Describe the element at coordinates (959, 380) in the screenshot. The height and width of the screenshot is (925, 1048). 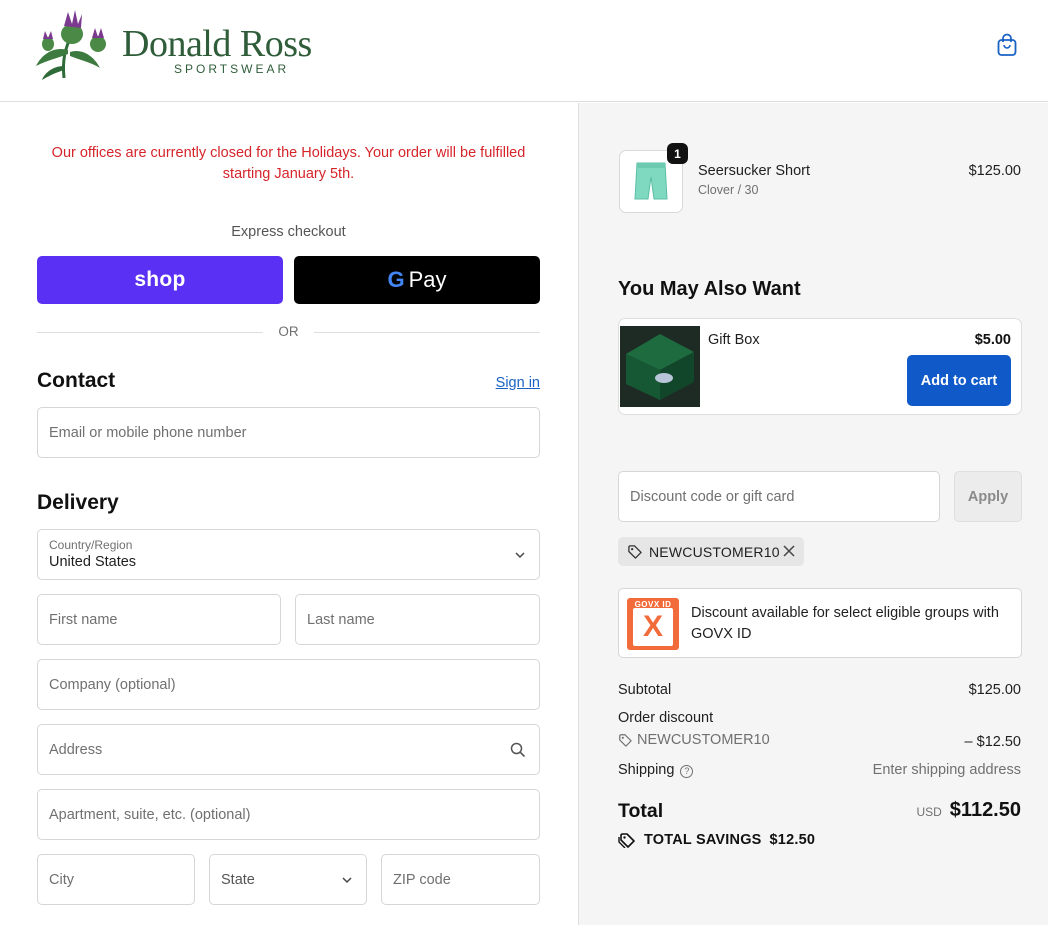
I see `add-to-cart-button: Add to cart` at that location.